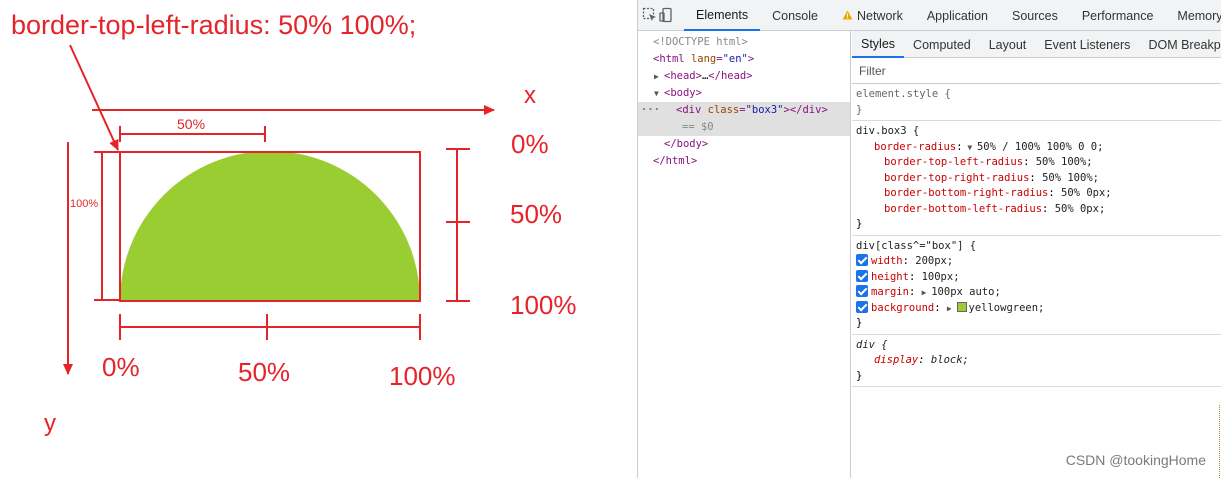 The image size is (1221, 478). I want to click on right-label-50: 50%, so click(536, 214).